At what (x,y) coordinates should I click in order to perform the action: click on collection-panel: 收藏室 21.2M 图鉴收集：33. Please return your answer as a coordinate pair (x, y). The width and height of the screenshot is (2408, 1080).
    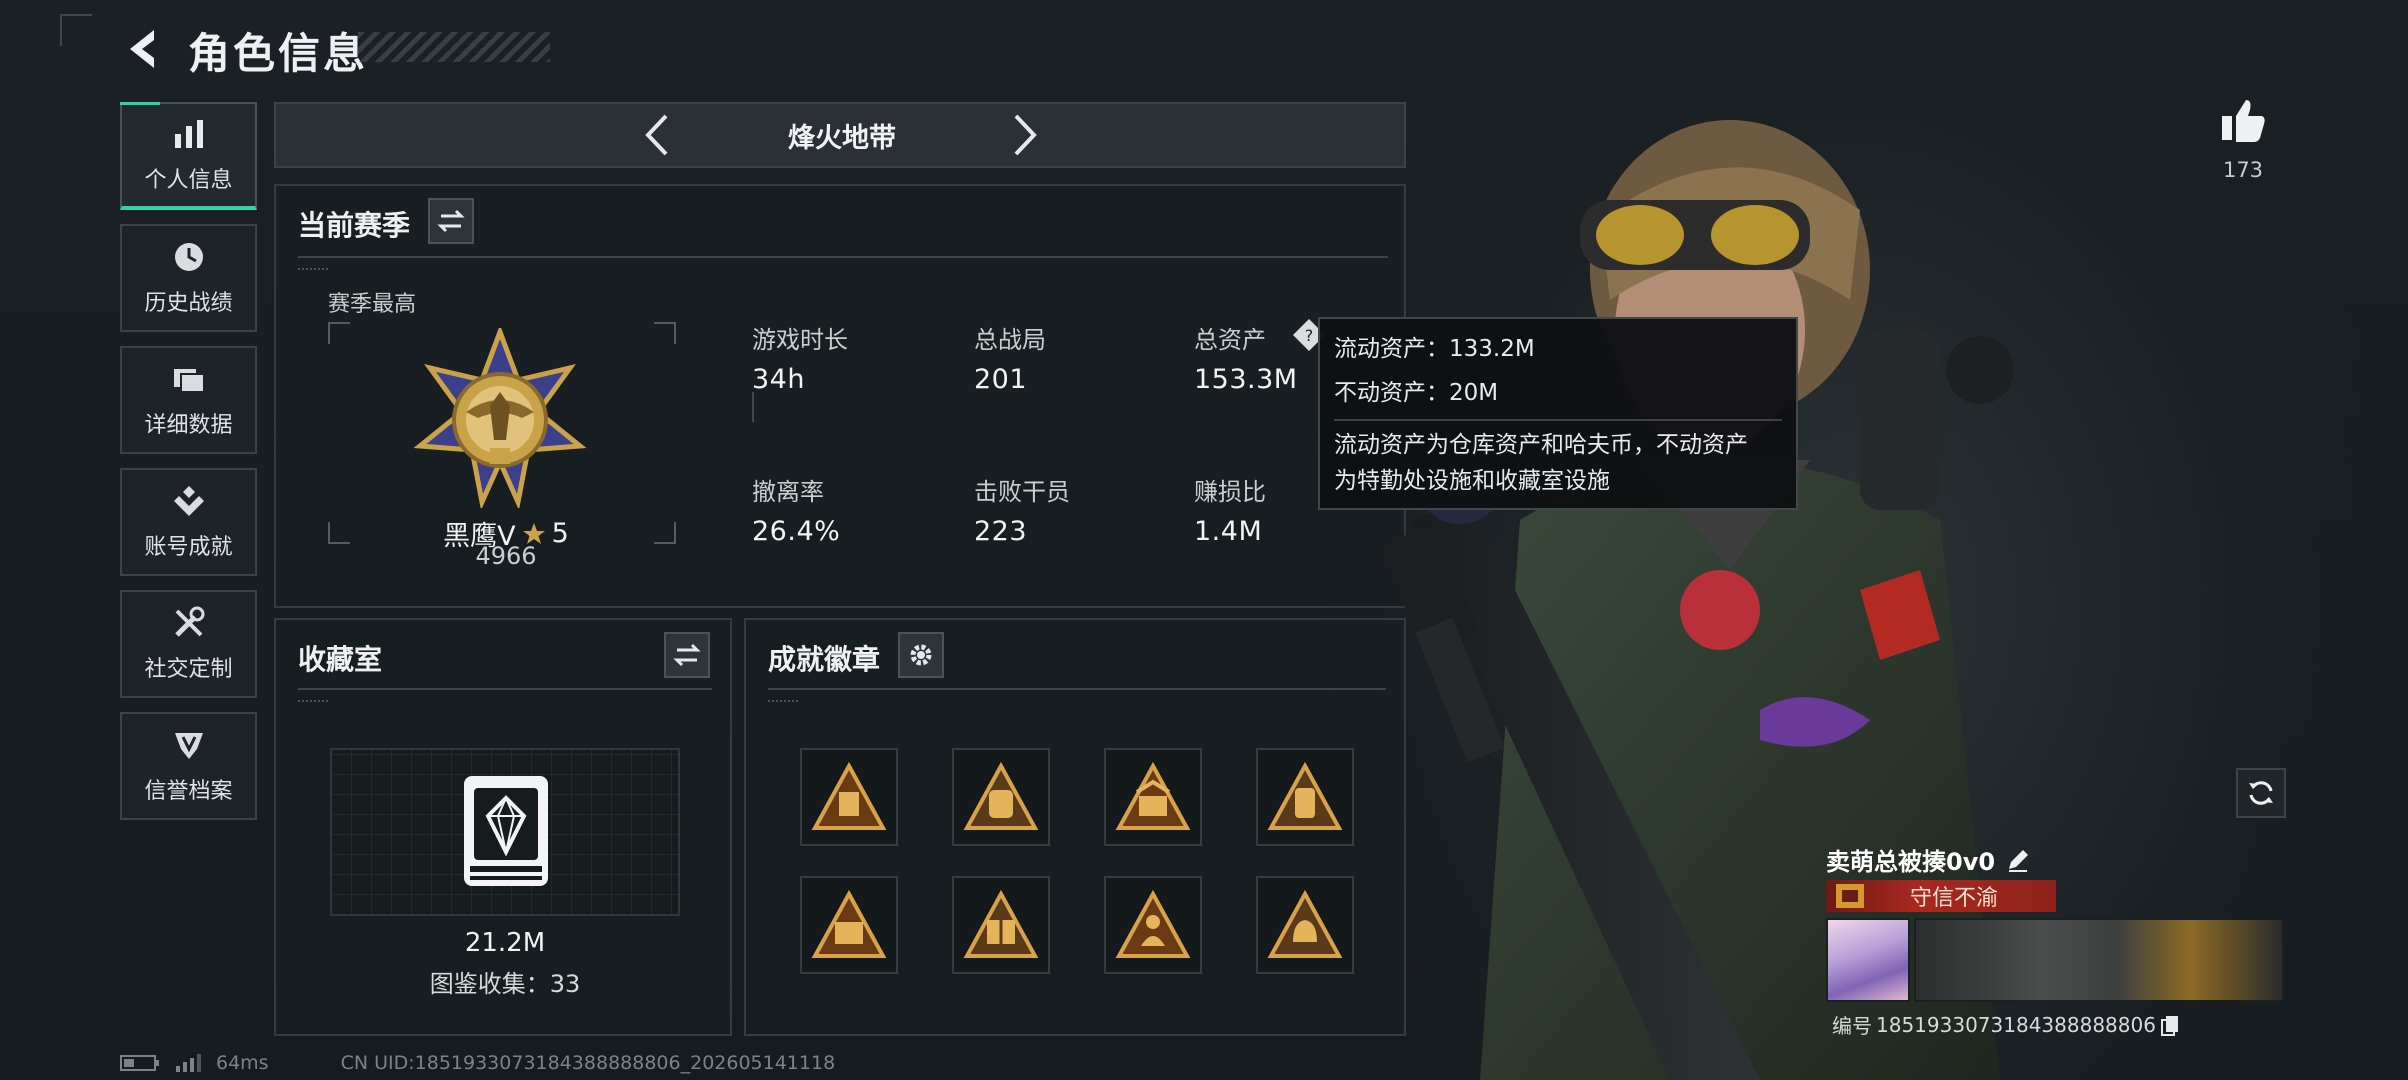
    Looking at the image, I should click on (503, 827).